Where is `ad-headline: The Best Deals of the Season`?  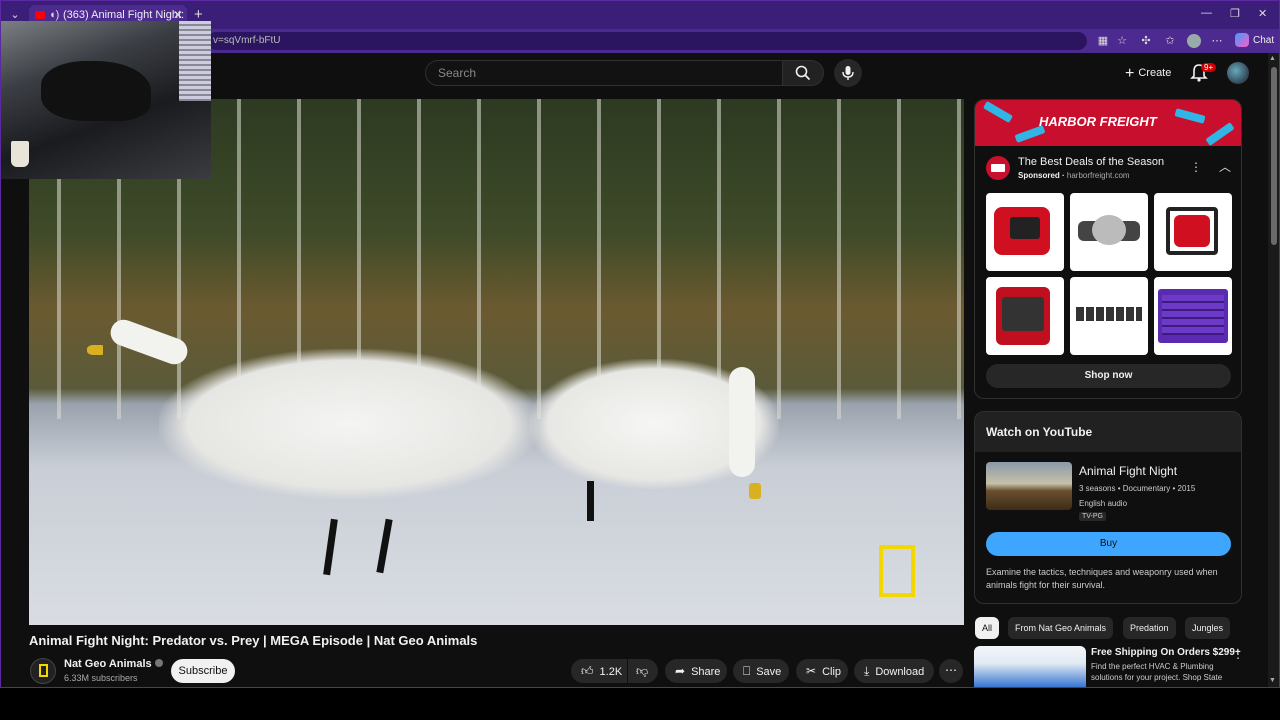
ad-headline: The Best Deals of the Season is located at coordinates (1091, 162).